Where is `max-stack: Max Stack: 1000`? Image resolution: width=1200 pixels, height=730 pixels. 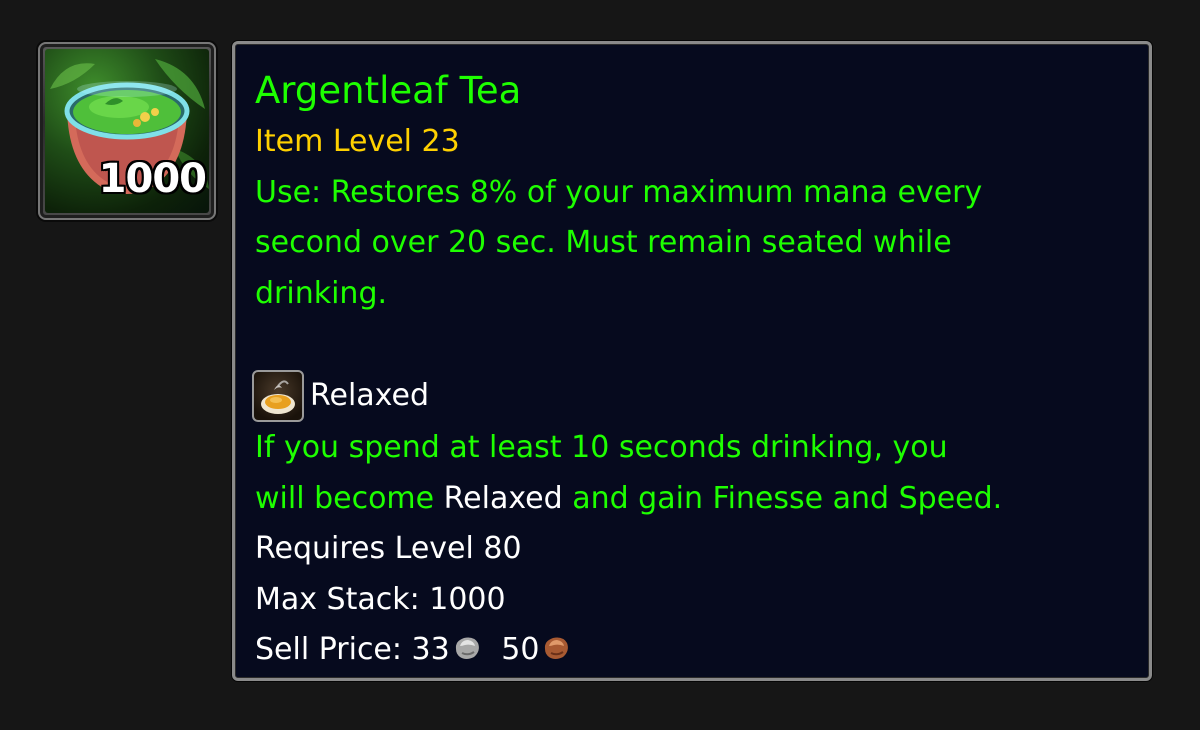
max-stack: Max Stack: 1000 is located at coordinates (380, 599).